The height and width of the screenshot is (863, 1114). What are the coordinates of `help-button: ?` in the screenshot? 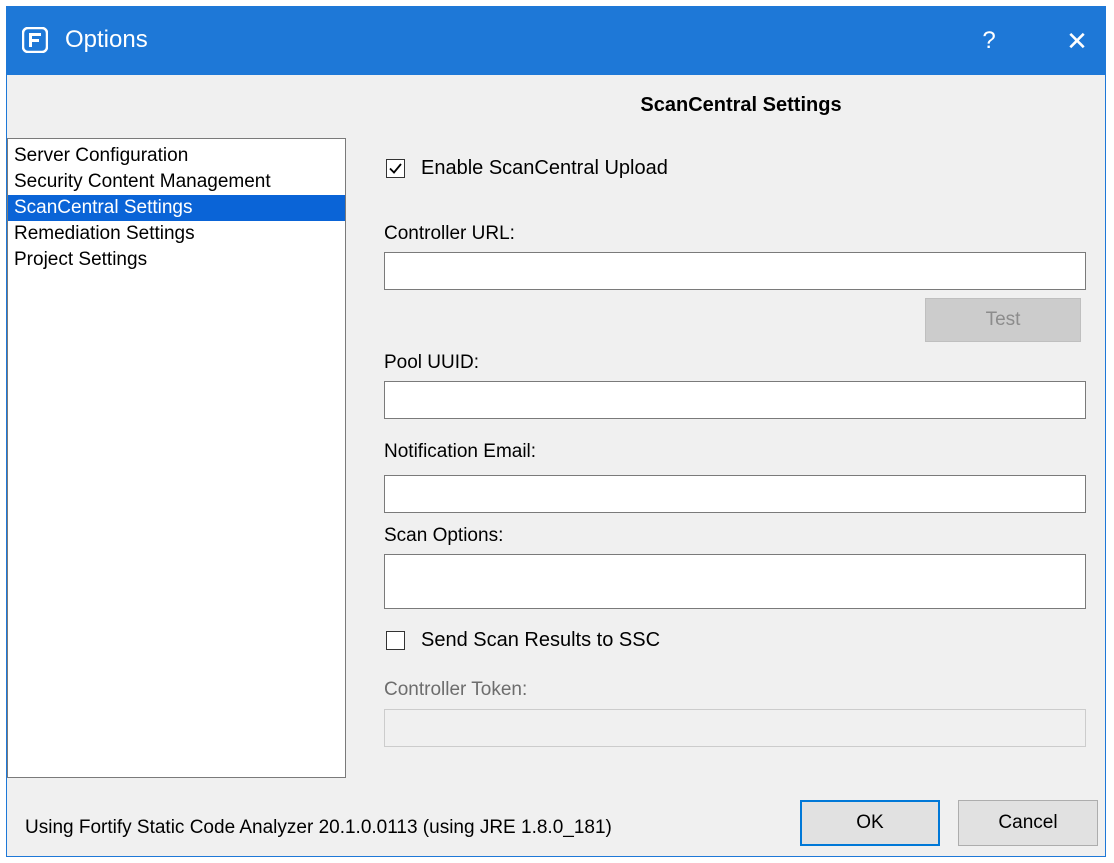 It's located at (989, 41).